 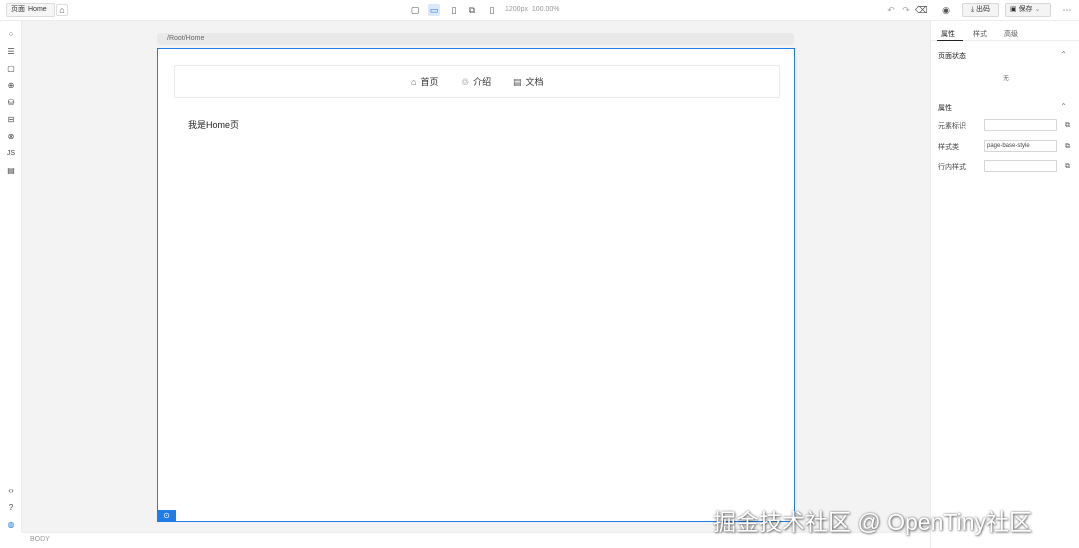 I want to click on home-page-icon: ⌂, so click(x=62, y=10).